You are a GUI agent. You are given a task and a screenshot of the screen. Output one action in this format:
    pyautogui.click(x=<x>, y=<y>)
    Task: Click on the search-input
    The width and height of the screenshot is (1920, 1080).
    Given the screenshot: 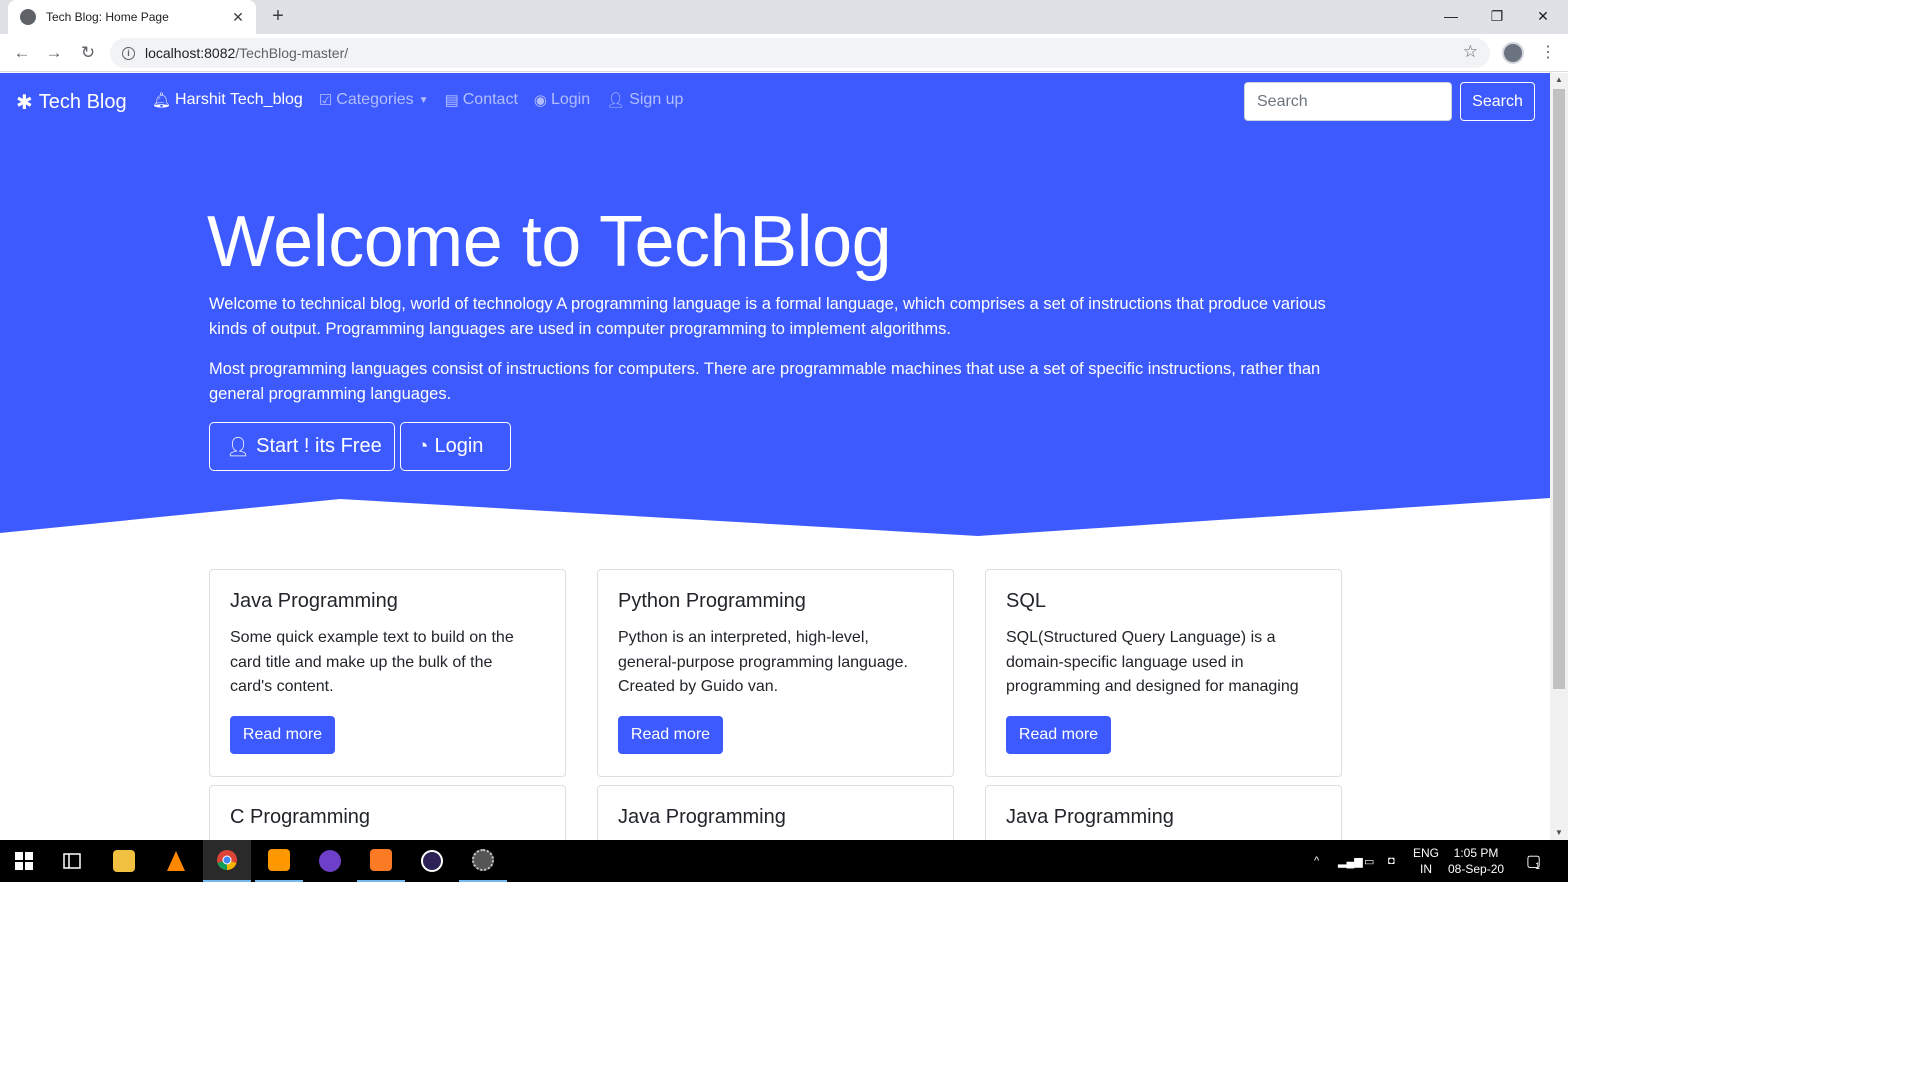 What is the action you would take?
    pyautogui.click(x=1348, y=101)
    